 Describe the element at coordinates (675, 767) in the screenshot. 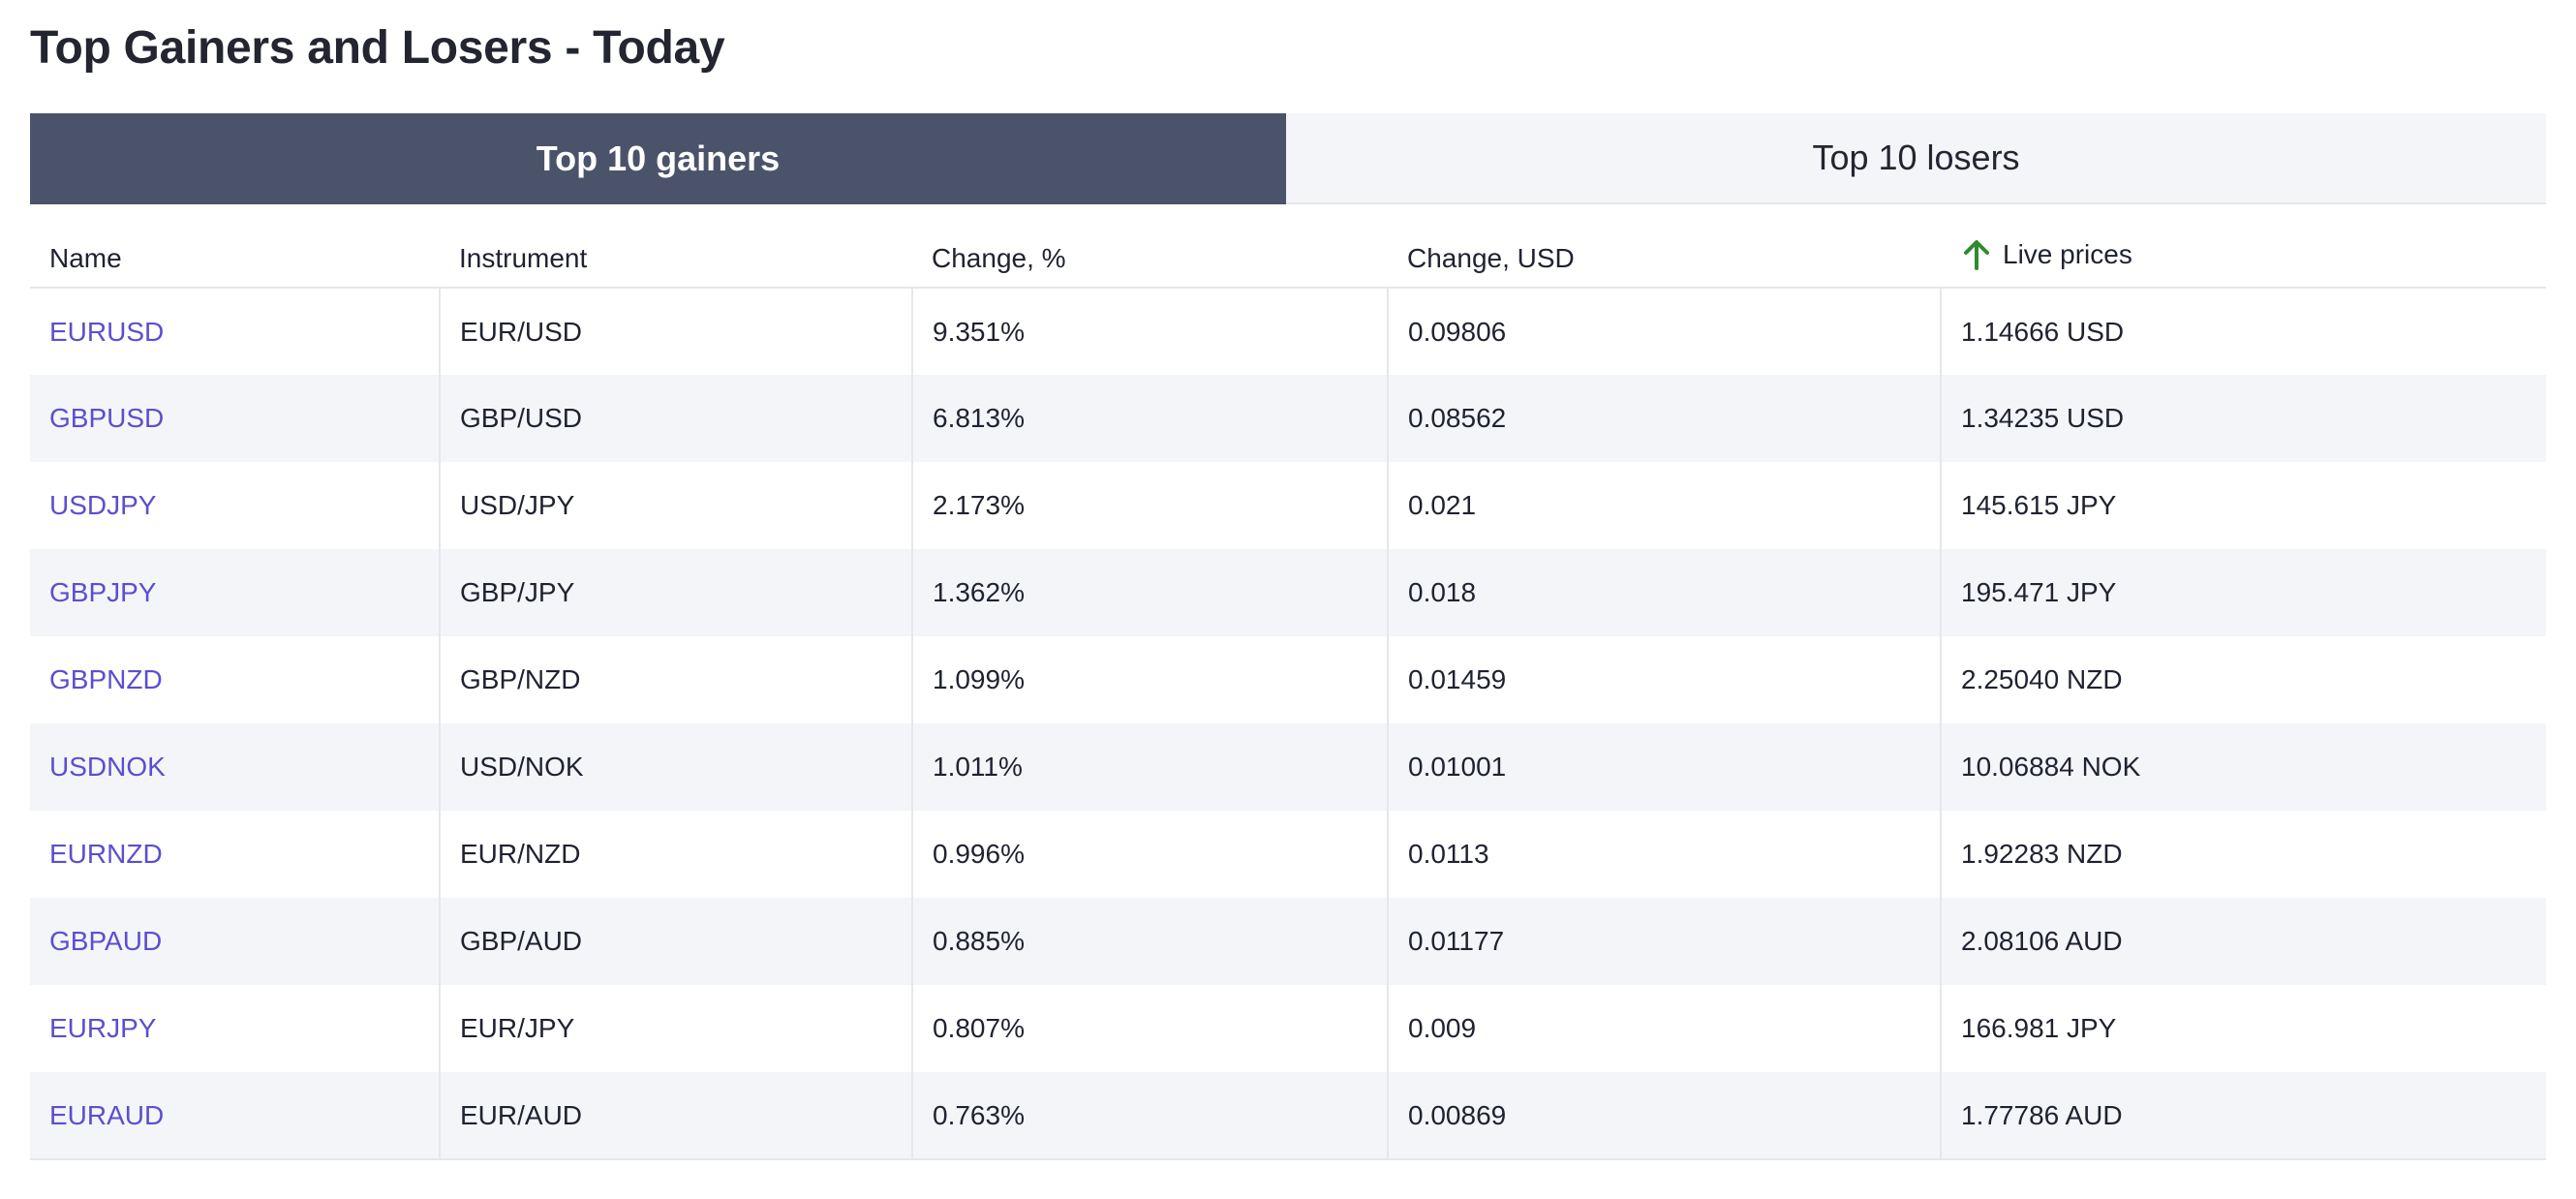

I see `cell-instrument: USD/NOK` at that location.